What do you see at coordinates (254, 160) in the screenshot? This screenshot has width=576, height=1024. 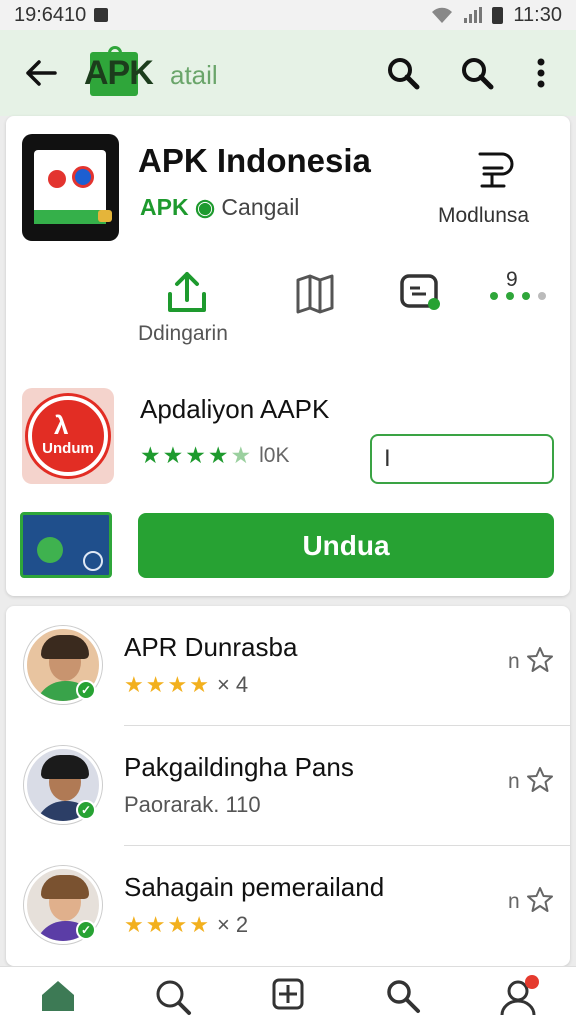 I see `app-name: APK Indonesia` at bounding box center [254, 160].